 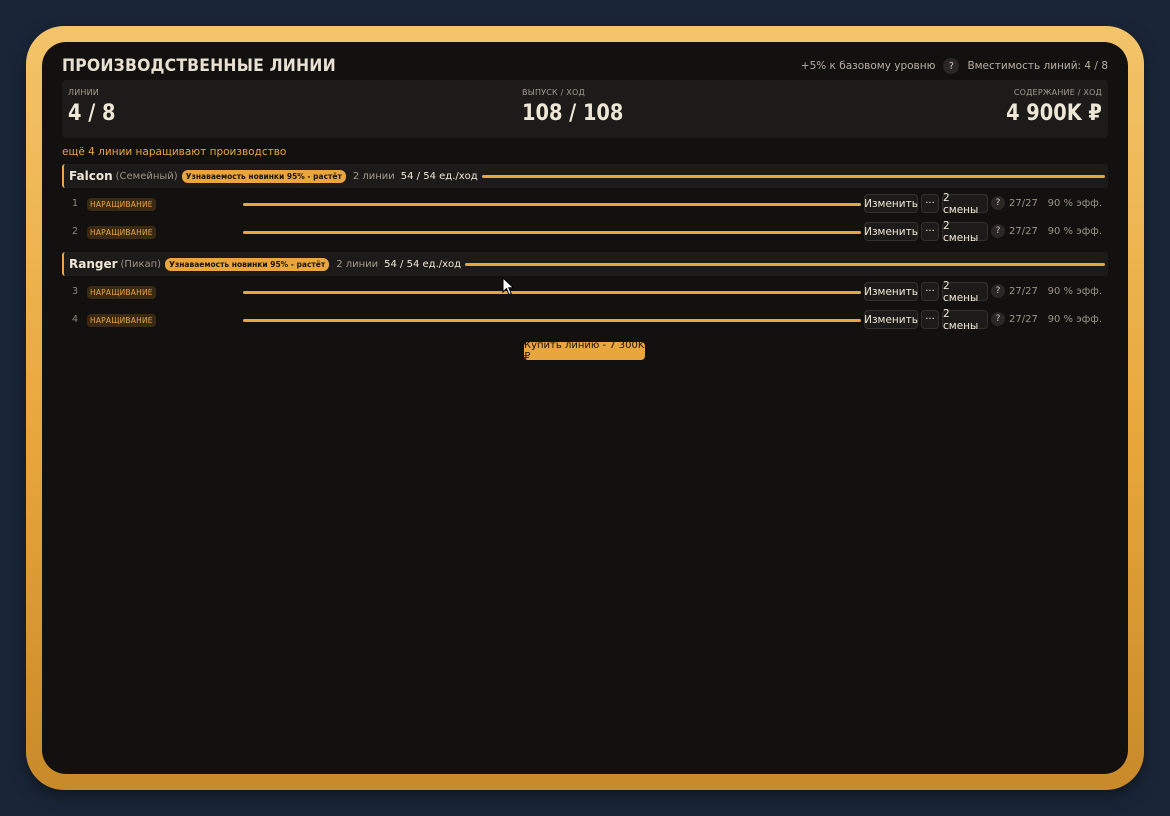 What do you see at coordinates (92, 113) in the screenshot?
I see `stat-lines-value: 4 / 8` at bounding box center [92, 113].